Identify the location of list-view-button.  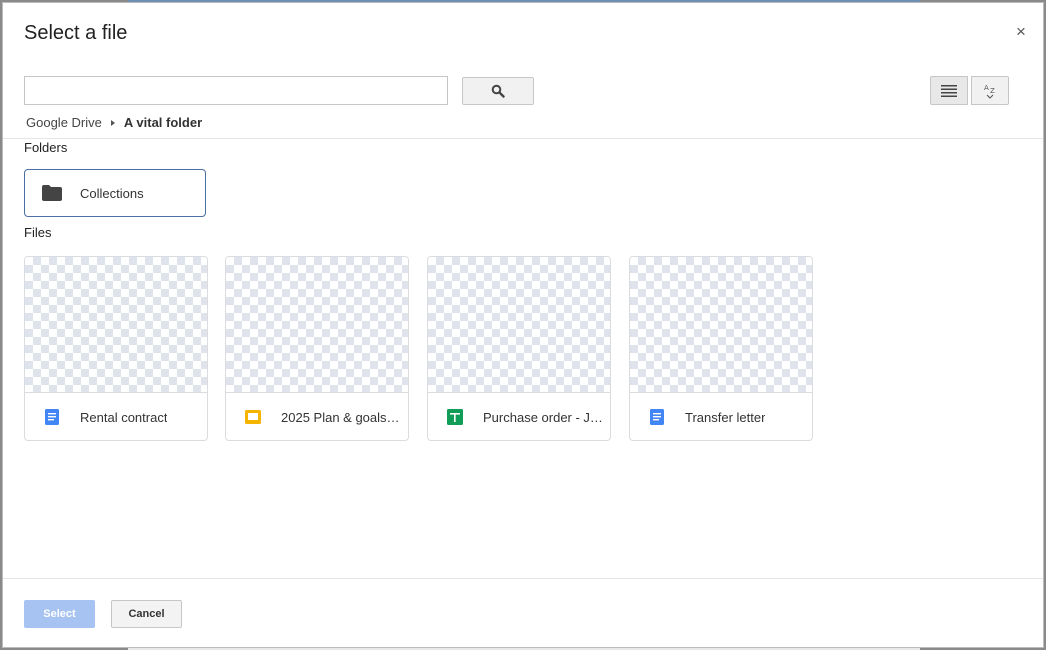
(949, 90).